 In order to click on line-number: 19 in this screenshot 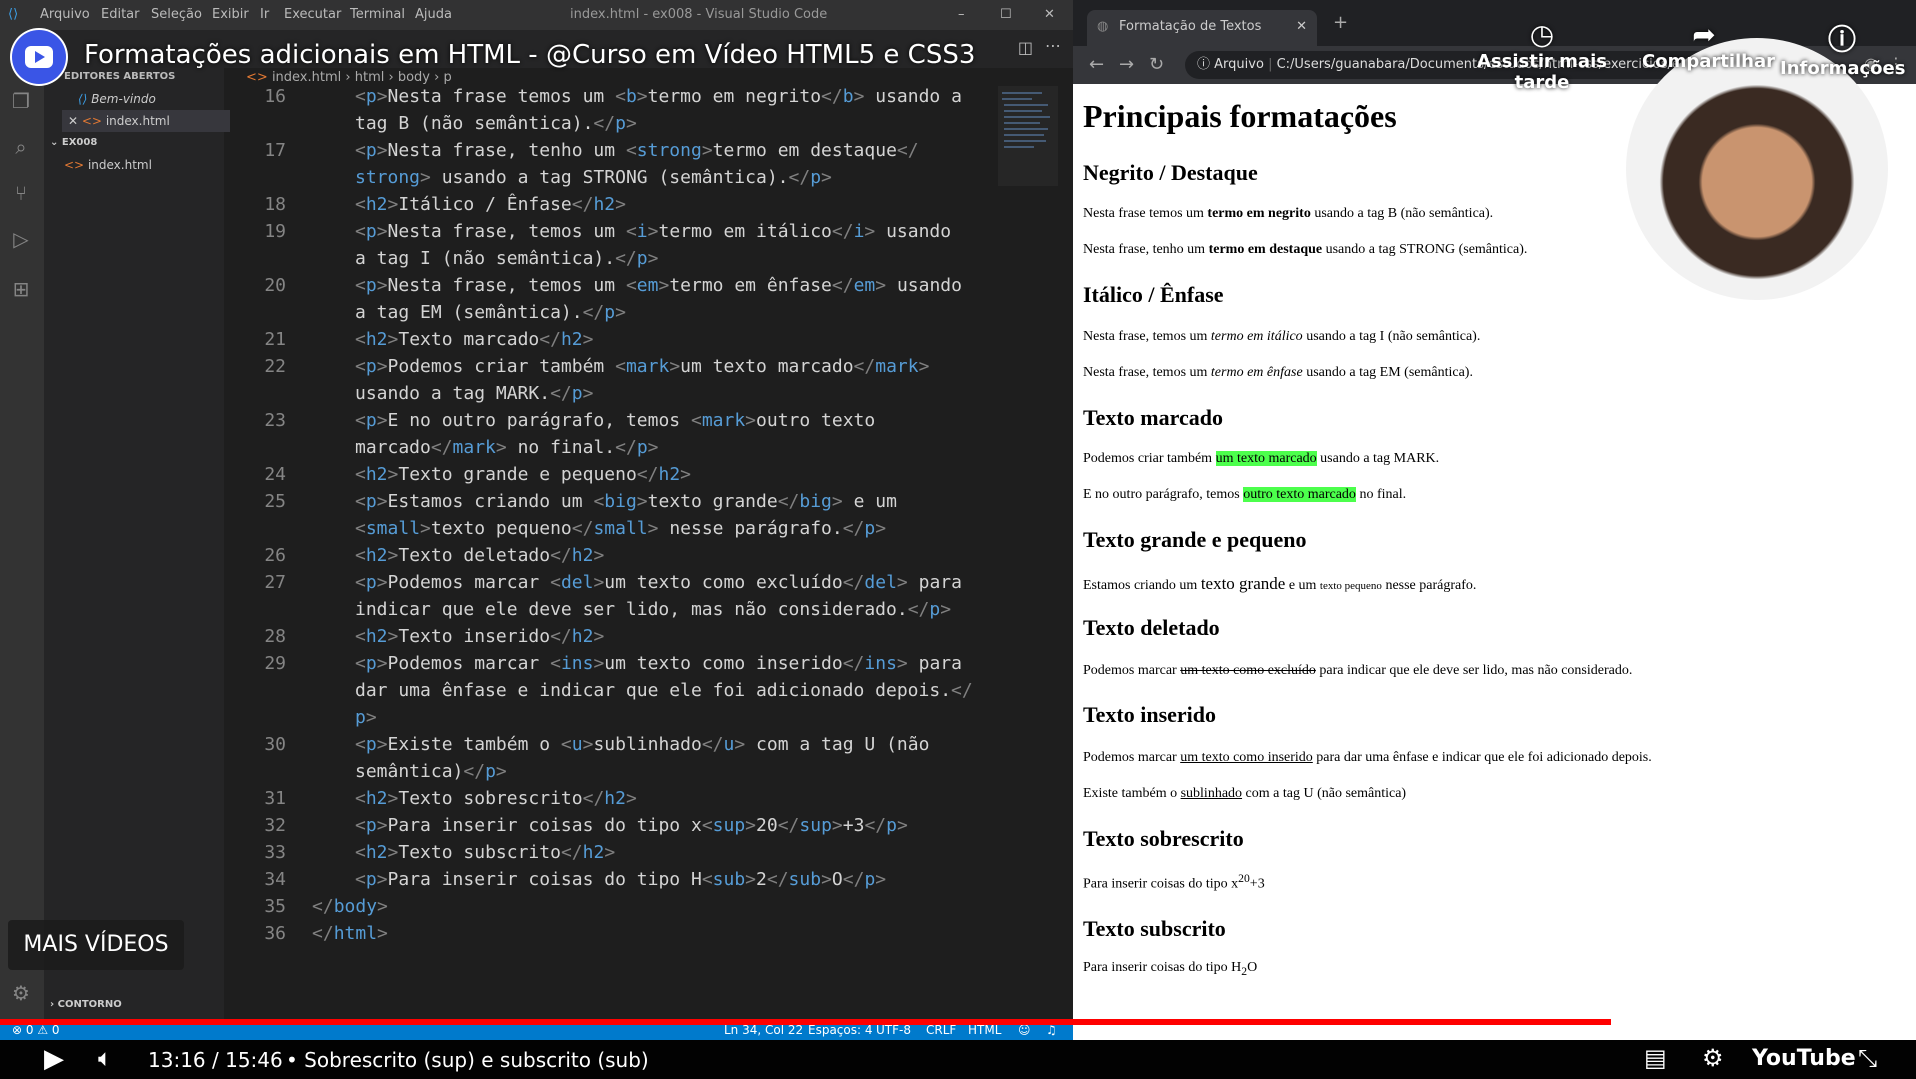, I will do `click(275, 231)`.